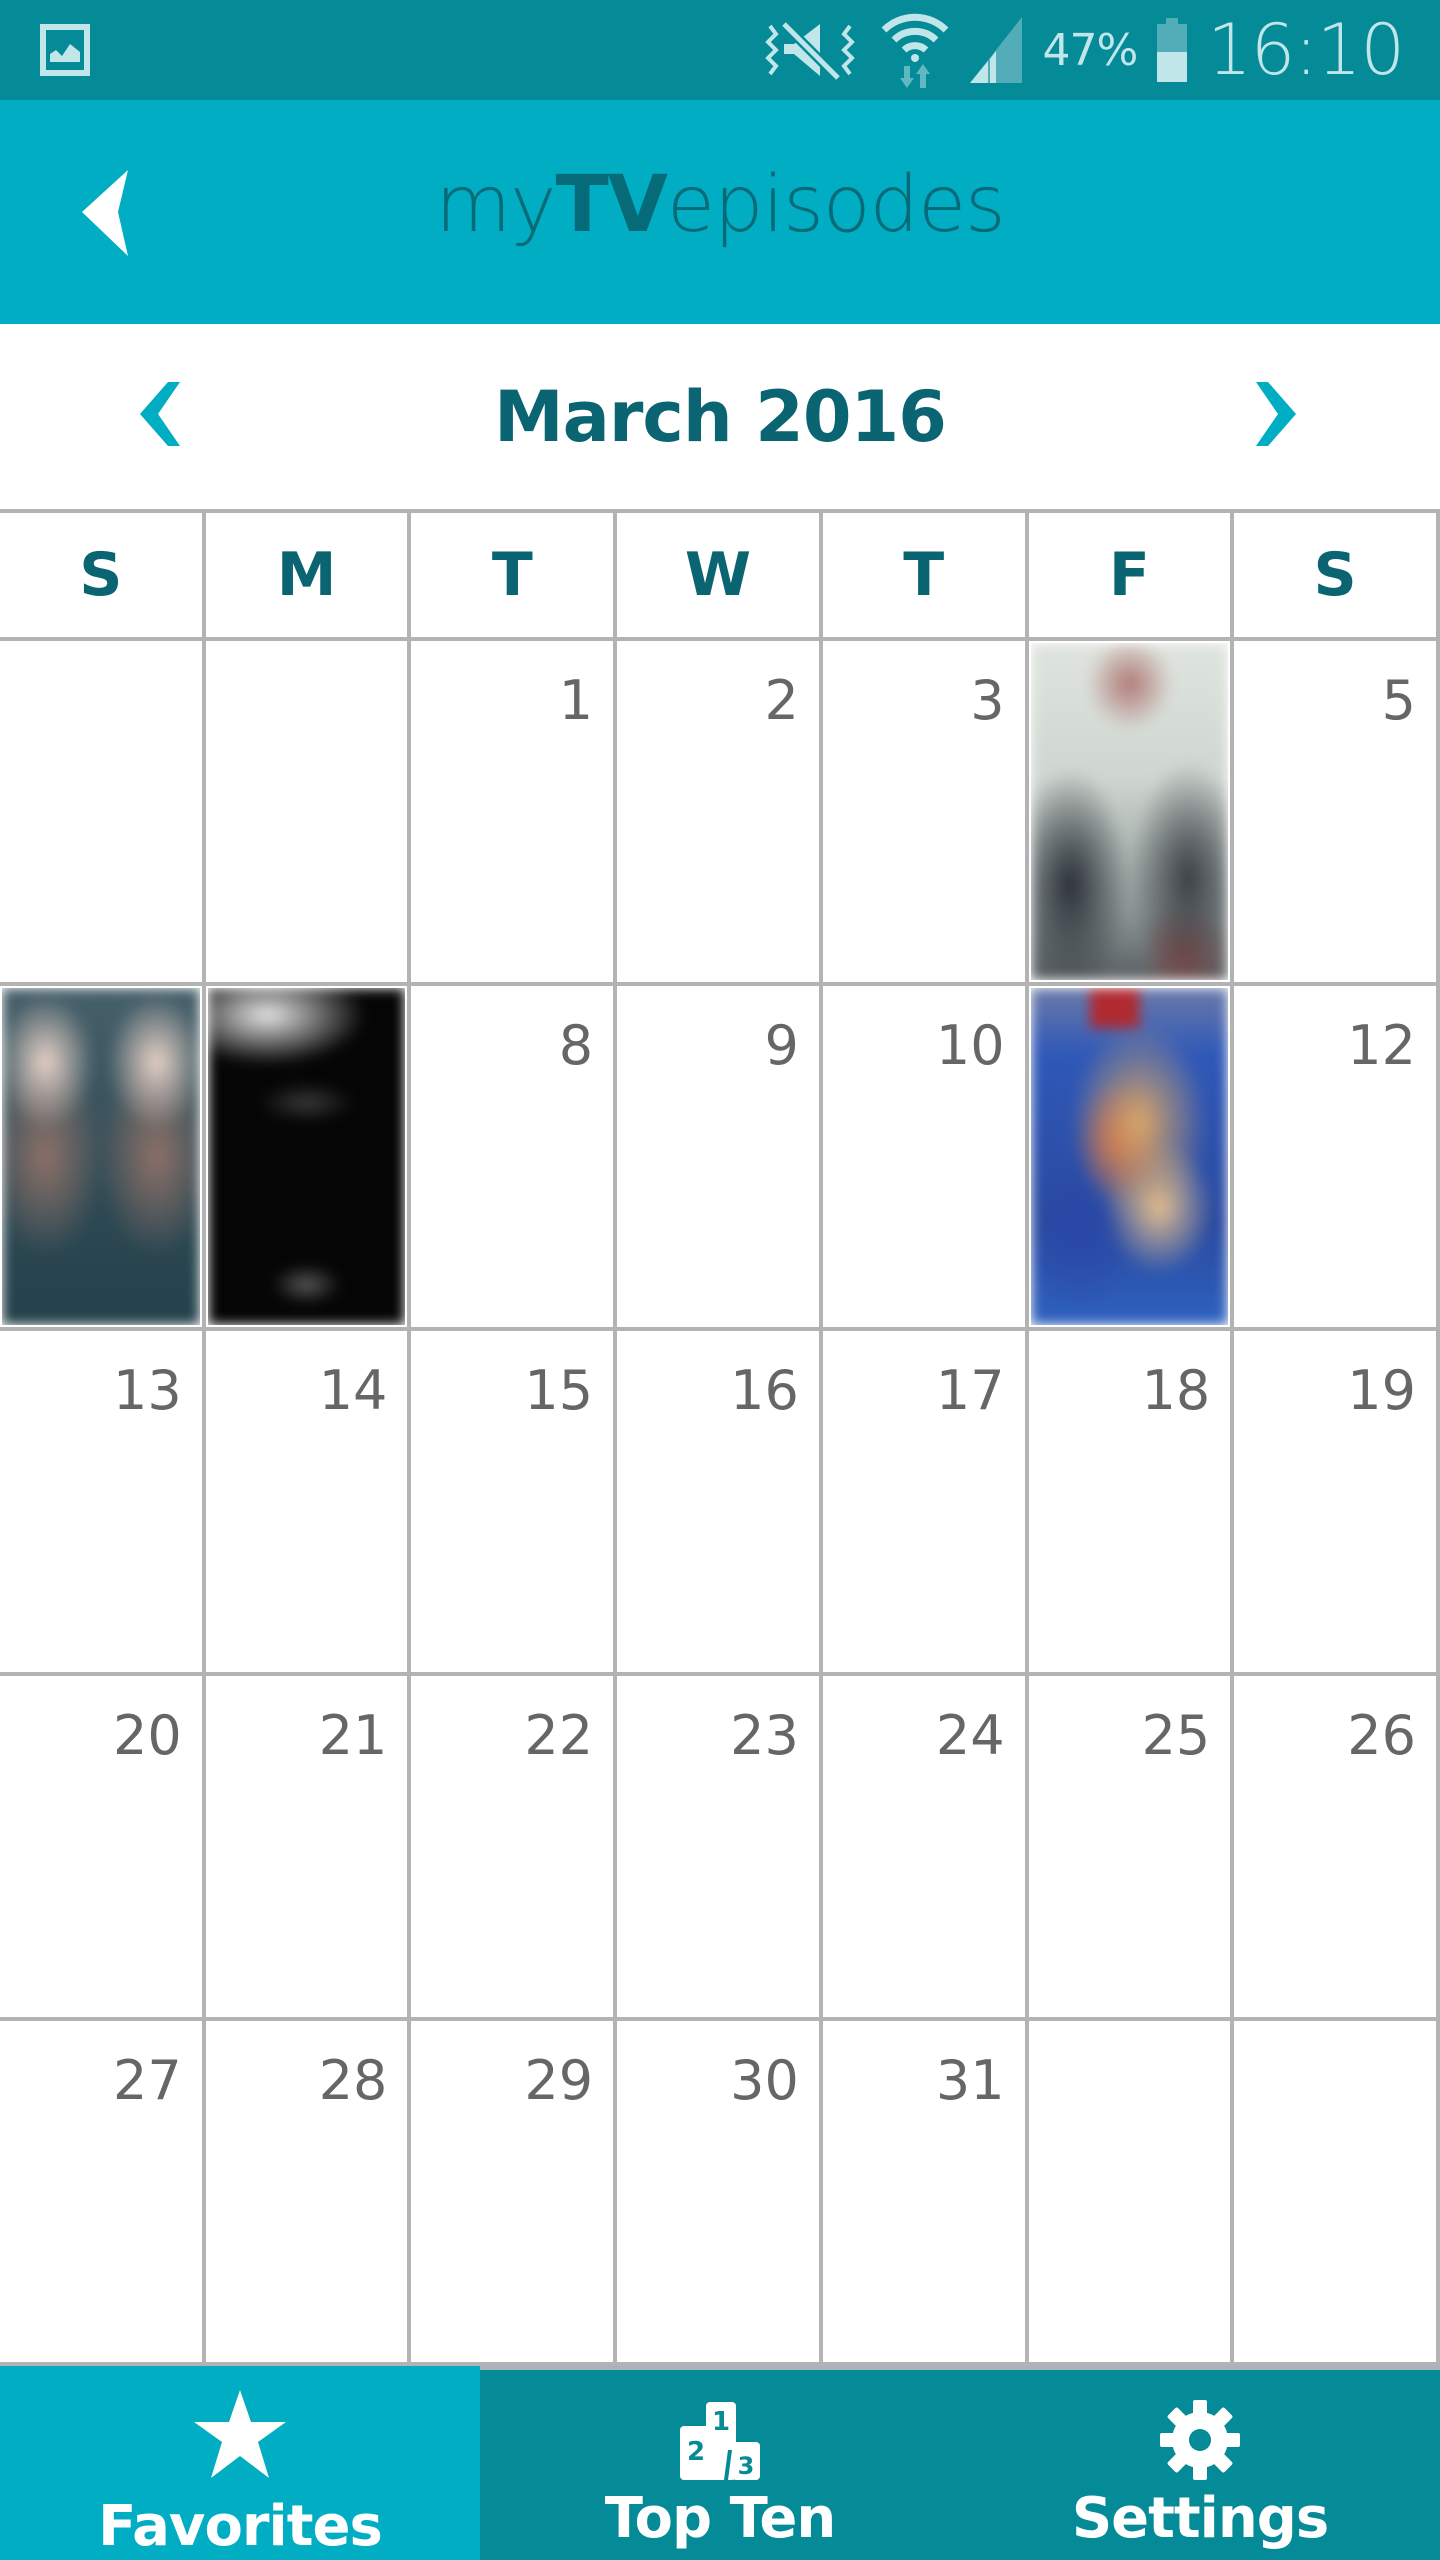  I want to click on calendar-day-9: 9, so click(720, 1156).